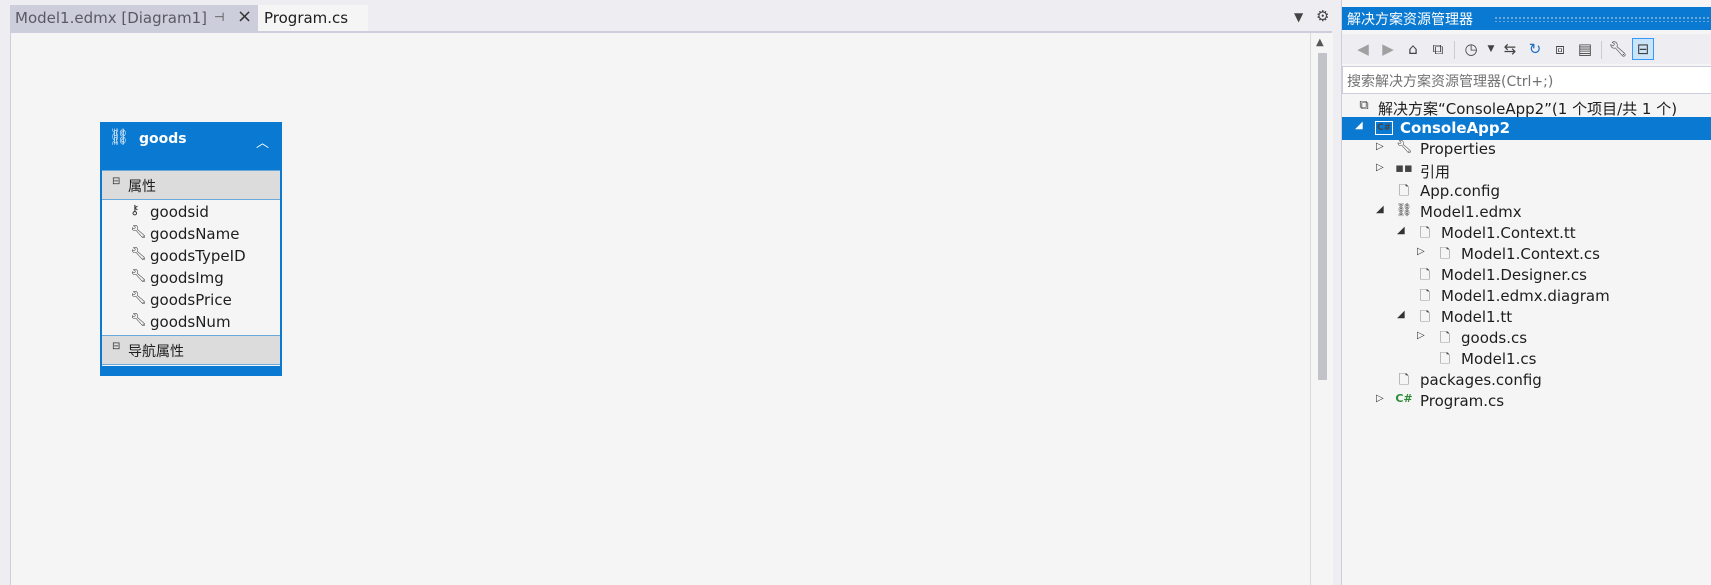 This screenshot has height=585, width=1711. I want to click on pin-icon: ⊣, so click(219, 17).